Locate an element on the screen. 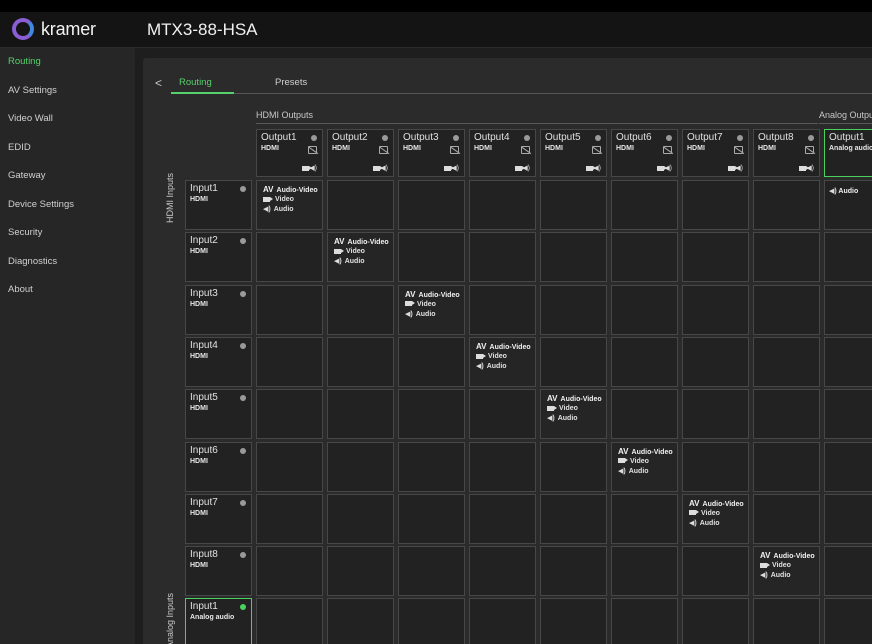  back-chevron-icon: < is located at coordinates (158, 83).